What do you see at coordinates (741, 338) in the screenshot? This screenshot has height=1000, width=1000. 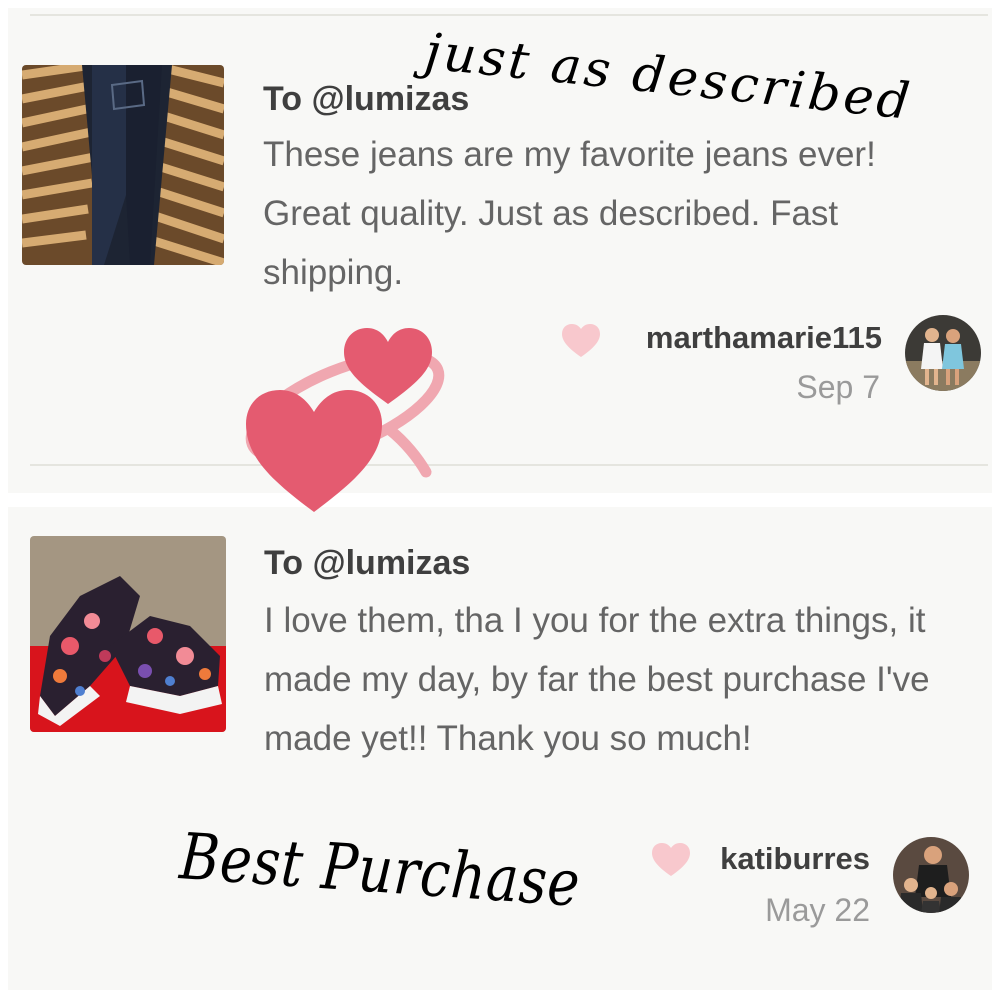 I see `reviewer-username: marthamarie115` at bounding box center [741, 338].